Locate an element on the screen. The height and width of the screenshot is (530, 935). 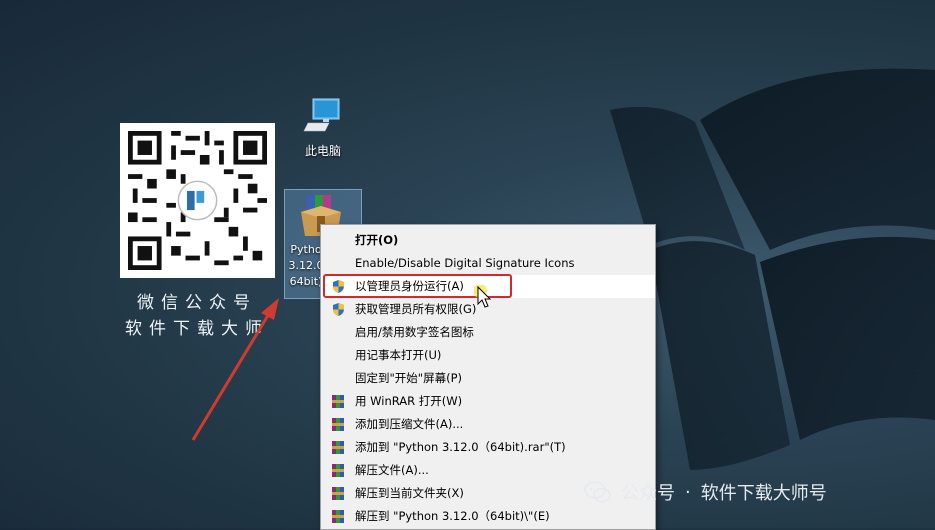
watermark-prefix: 公众号 is located at coordinates (648, 493).